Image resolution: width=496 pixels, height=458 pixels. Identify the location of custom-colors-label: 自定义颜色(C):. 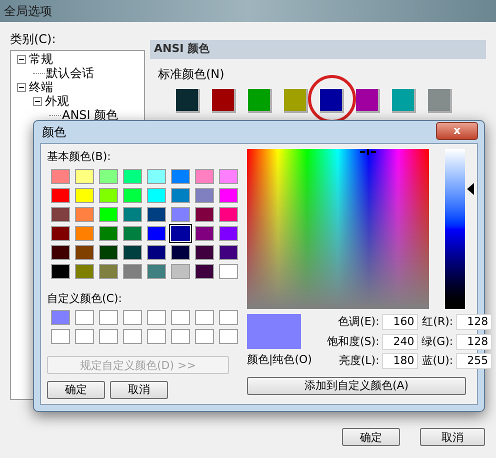
(85, 298).